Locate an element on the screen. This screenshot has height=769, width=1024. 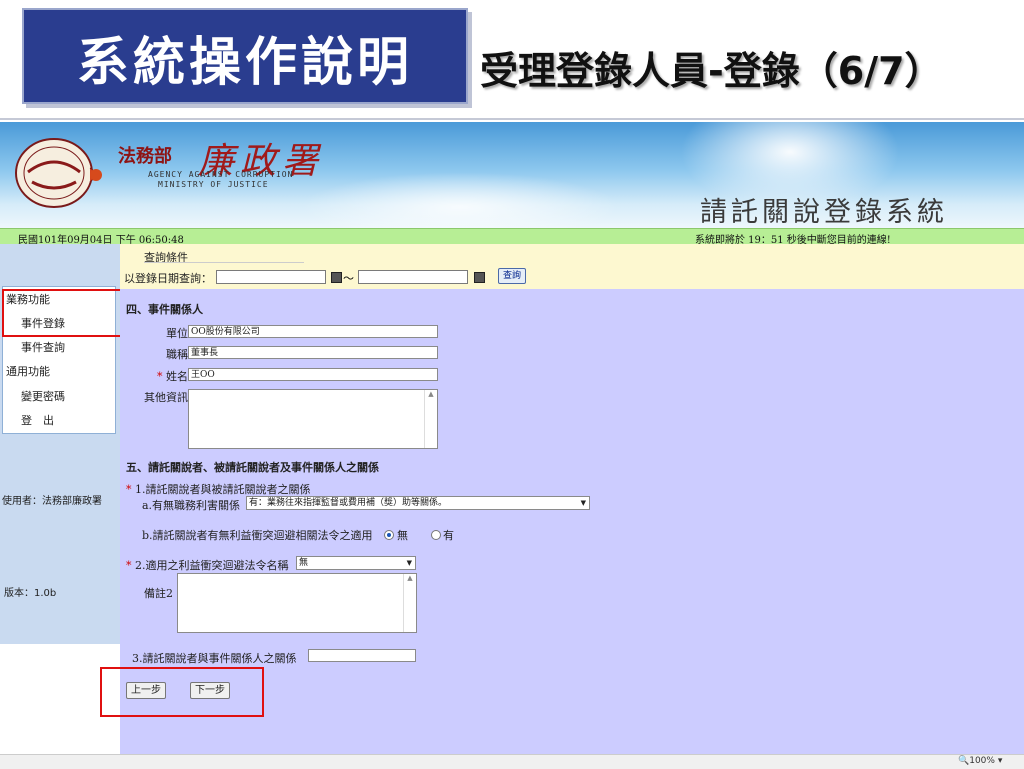
q1-label: * 1.請託關說者與被請託關說者之關係 is located at coordinates (218, 489).